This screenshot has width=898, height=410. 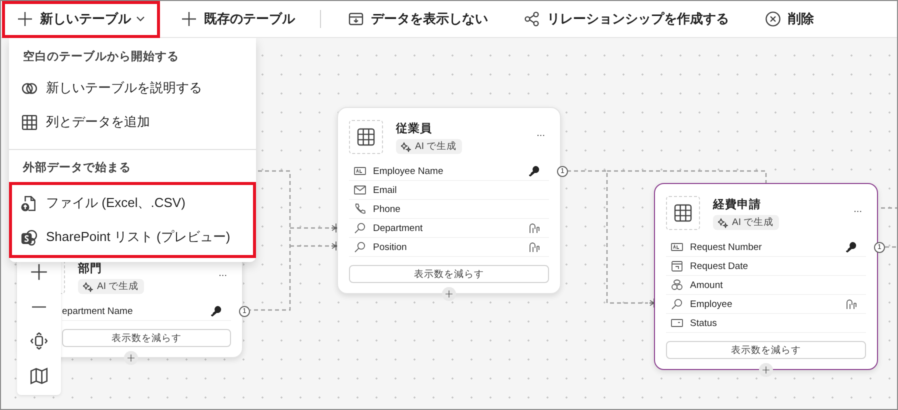 What do you see at coordinates (677, 266) in the screenshot?
I see `calendar-icon` at bounding box center [677, 266].